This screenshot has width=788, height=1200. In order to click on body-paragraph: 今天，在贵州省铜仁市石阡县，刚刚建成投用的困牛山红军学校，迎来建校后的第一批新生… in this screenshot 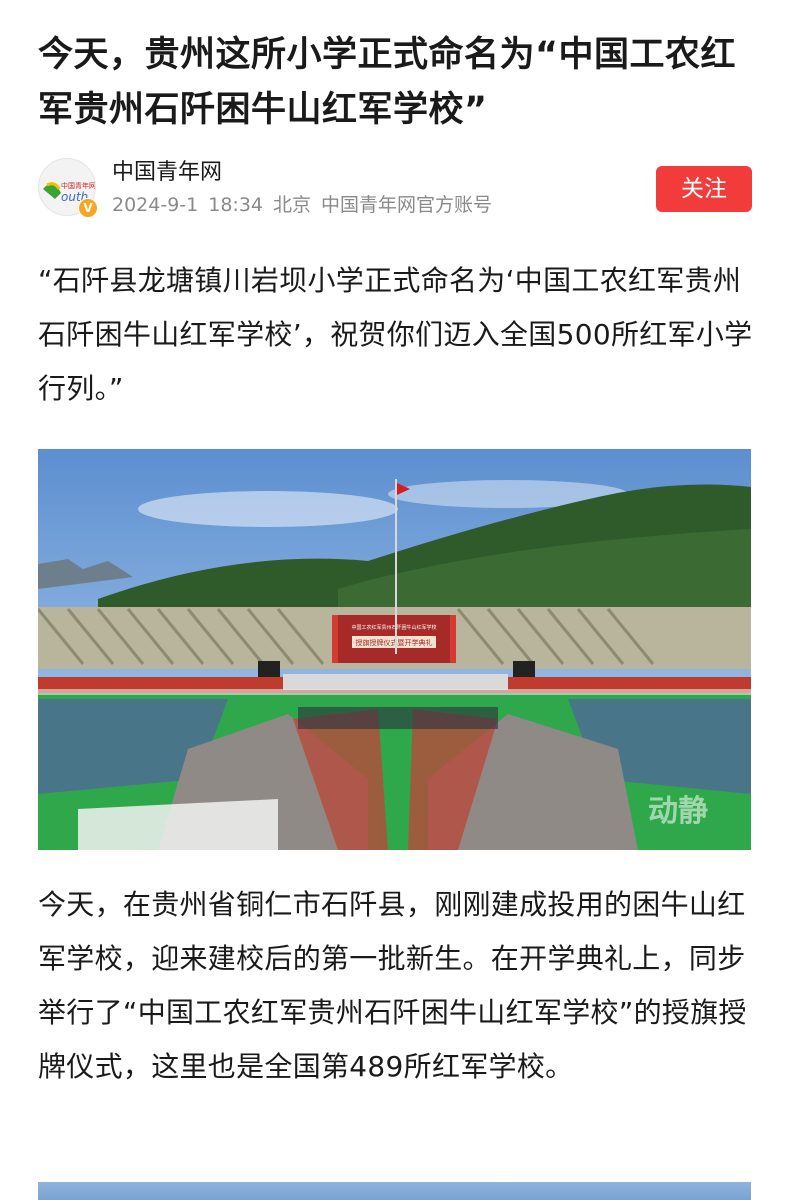, I will do `click(392, 985)`.